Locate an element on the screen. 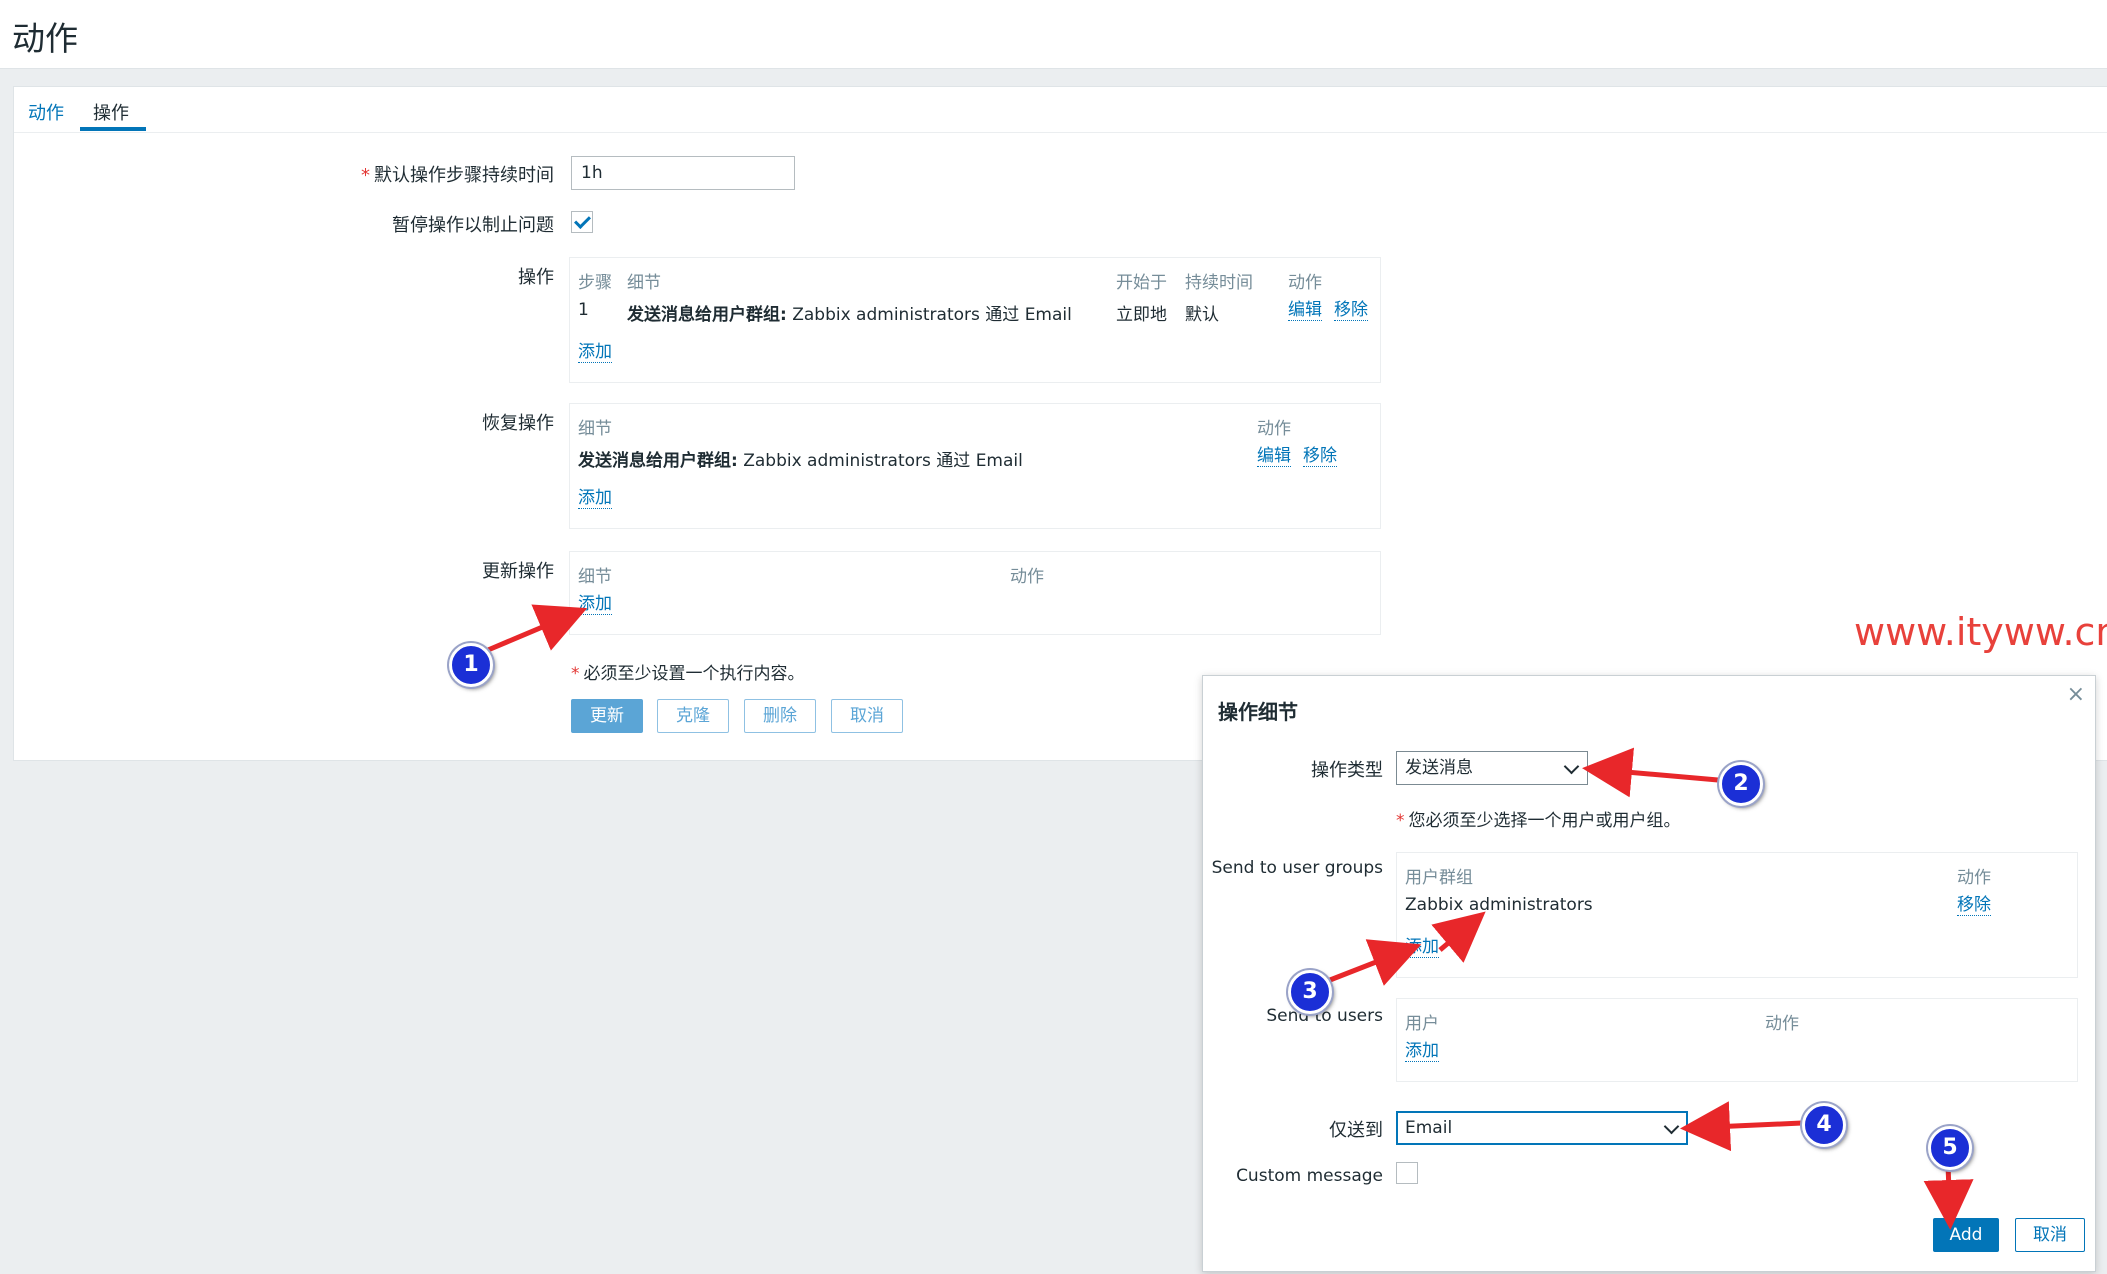  user-groups-table: 用户群组 动作 Zabbix administrators 移除 添加 is located at coordinates (1737, 915).